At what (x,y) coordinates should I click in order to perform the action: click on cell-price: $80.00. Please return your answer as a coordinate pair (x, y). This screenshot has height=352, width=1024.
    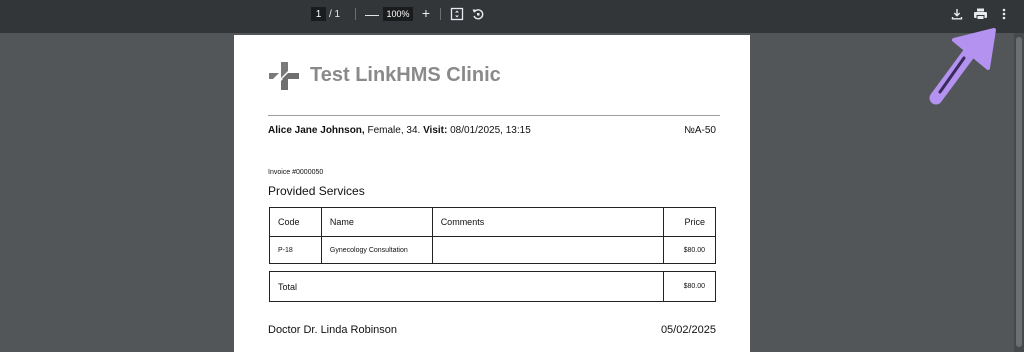
    Looking at the image, I should click on (689, 250).